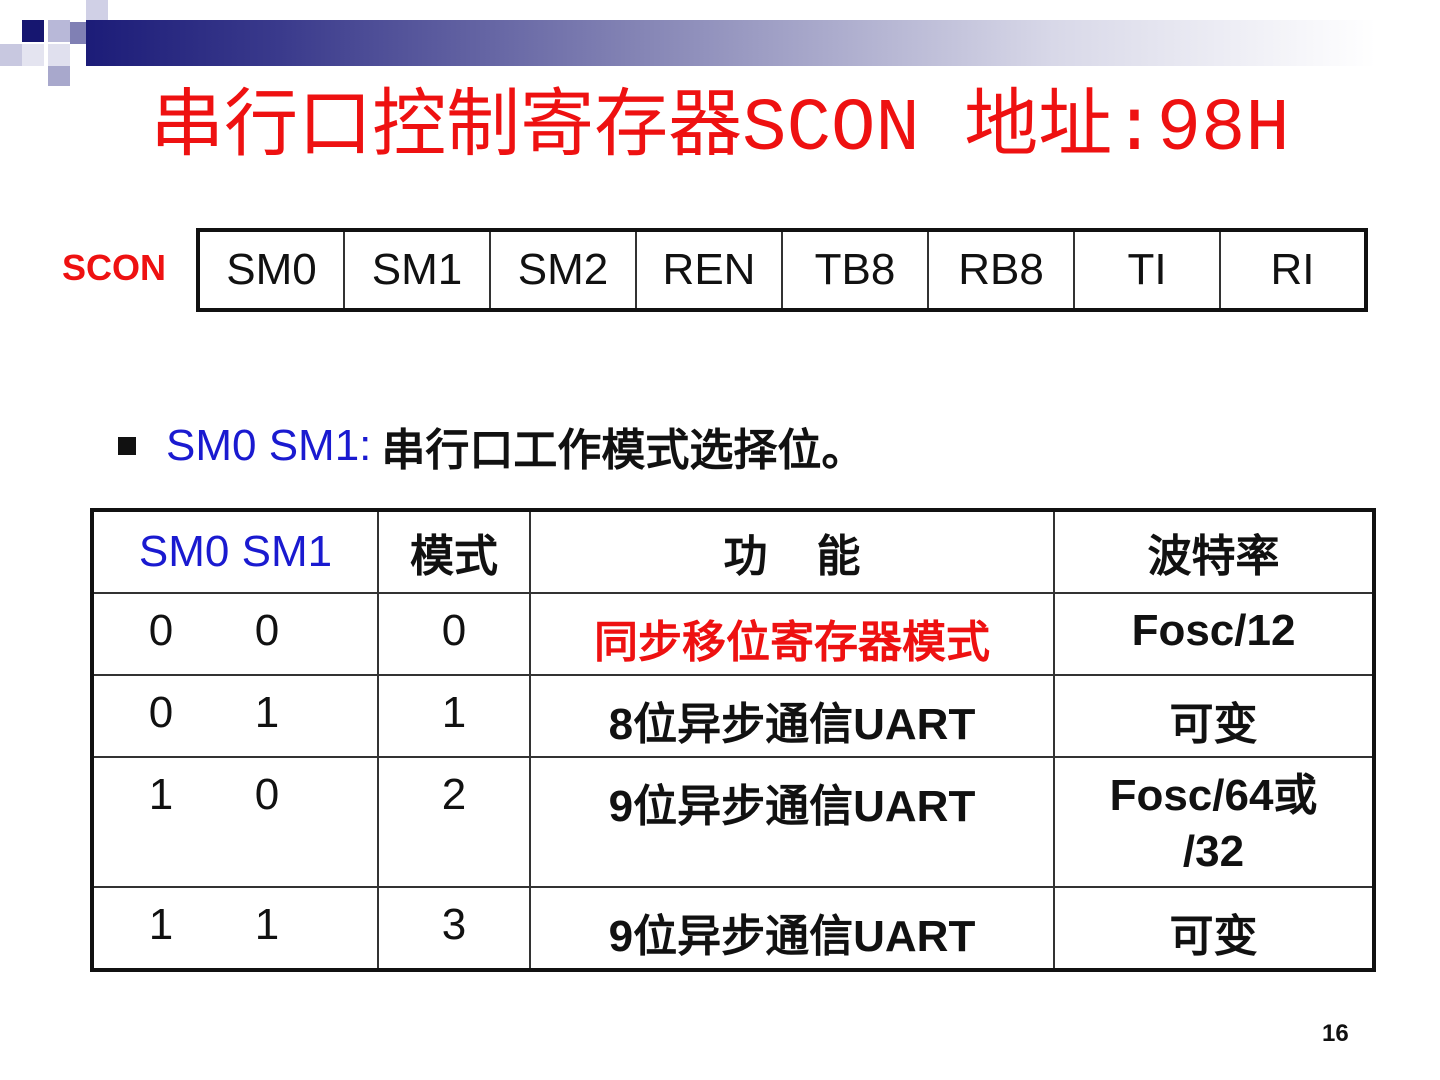  I want to click on sm-bits-cell: 0 0, so click(235, 634).